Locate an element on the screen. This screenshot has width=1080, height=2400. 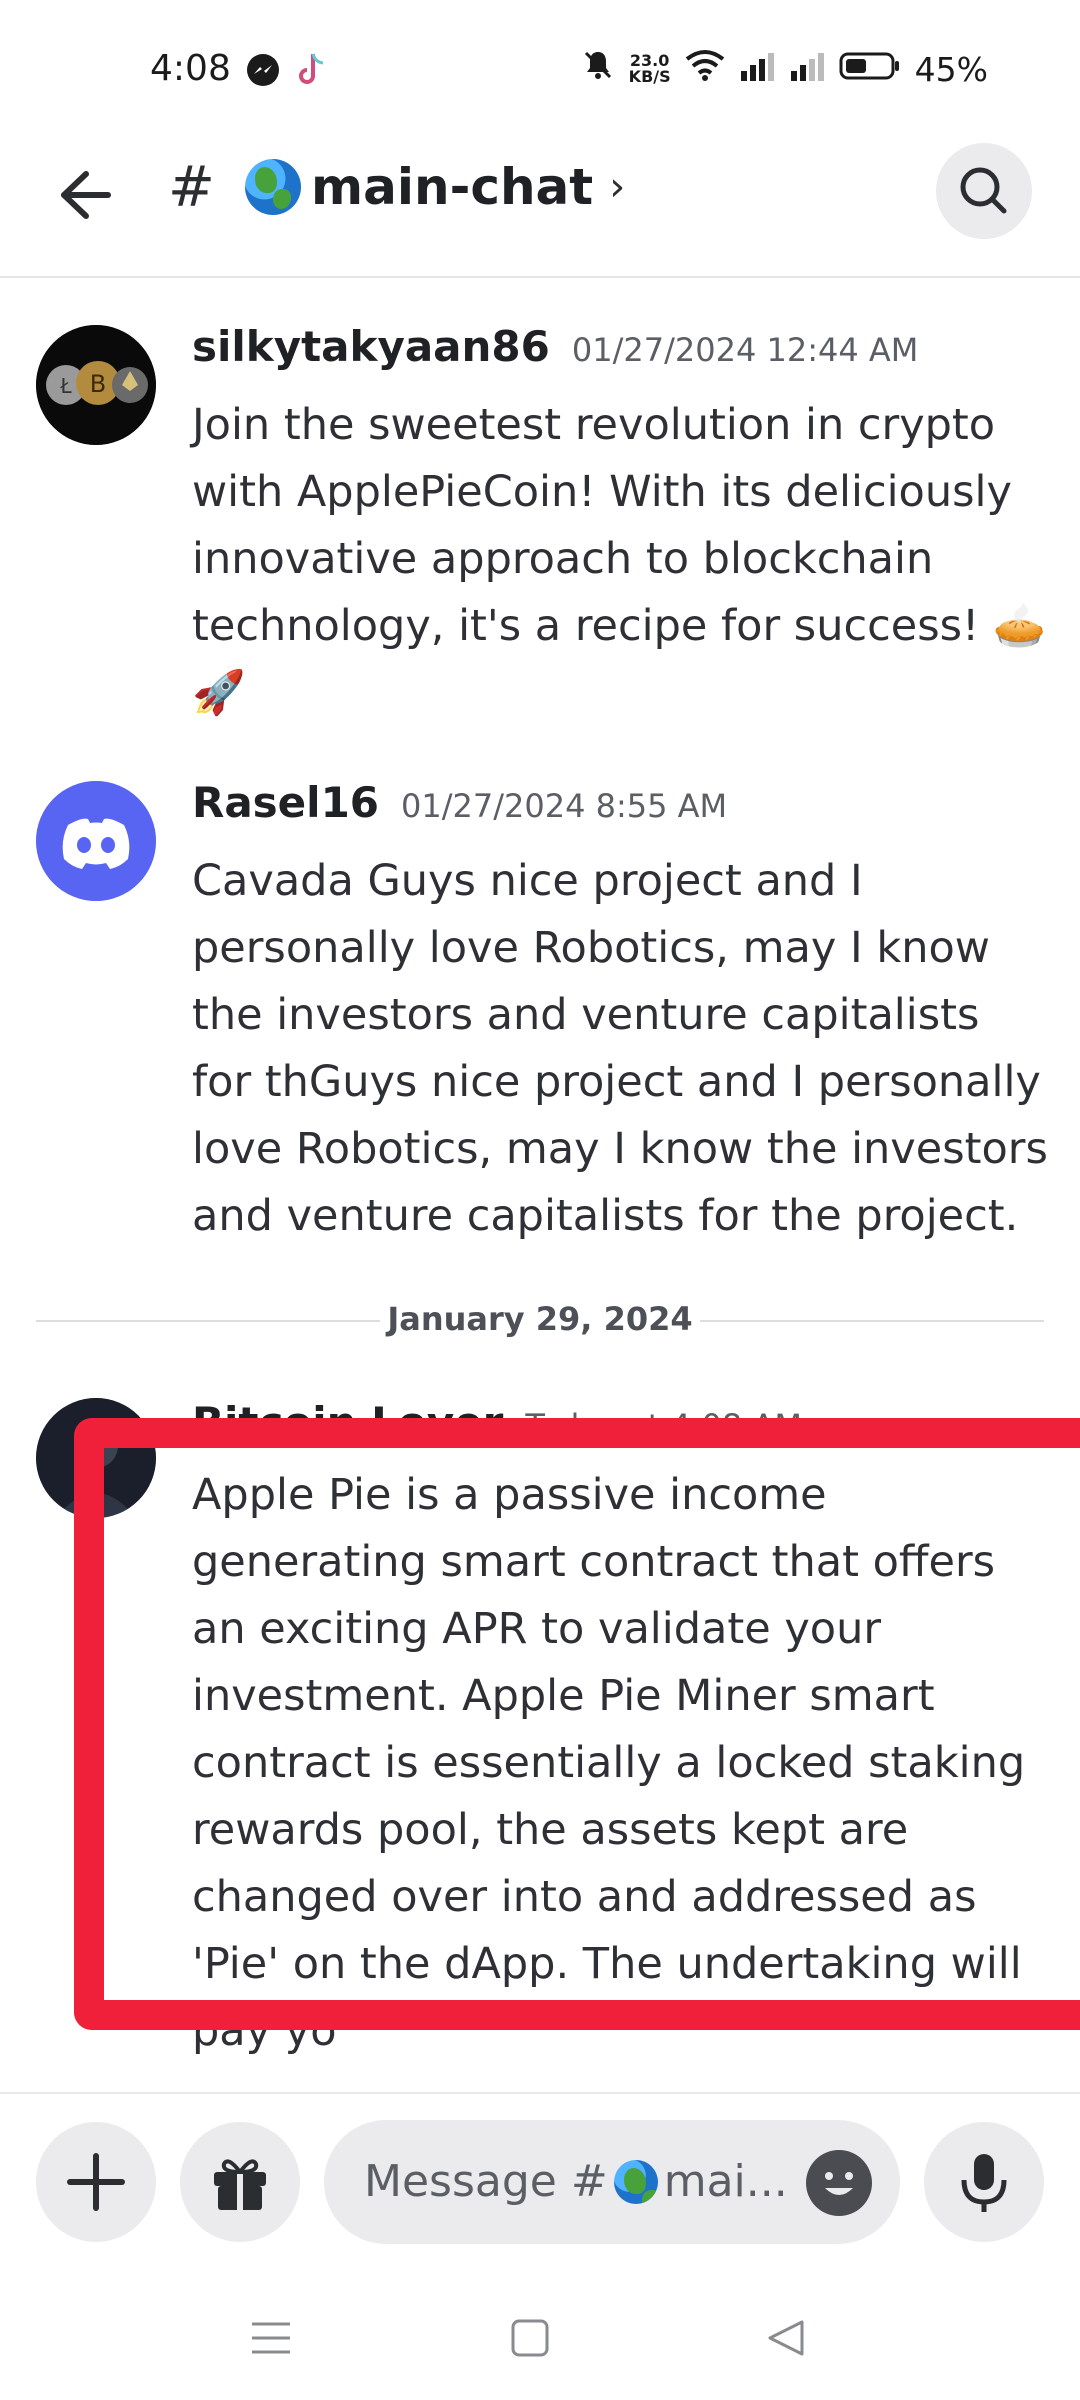
message-timestamp: 01/27/2024 8:55 AM is located at coordinates (564, 806).